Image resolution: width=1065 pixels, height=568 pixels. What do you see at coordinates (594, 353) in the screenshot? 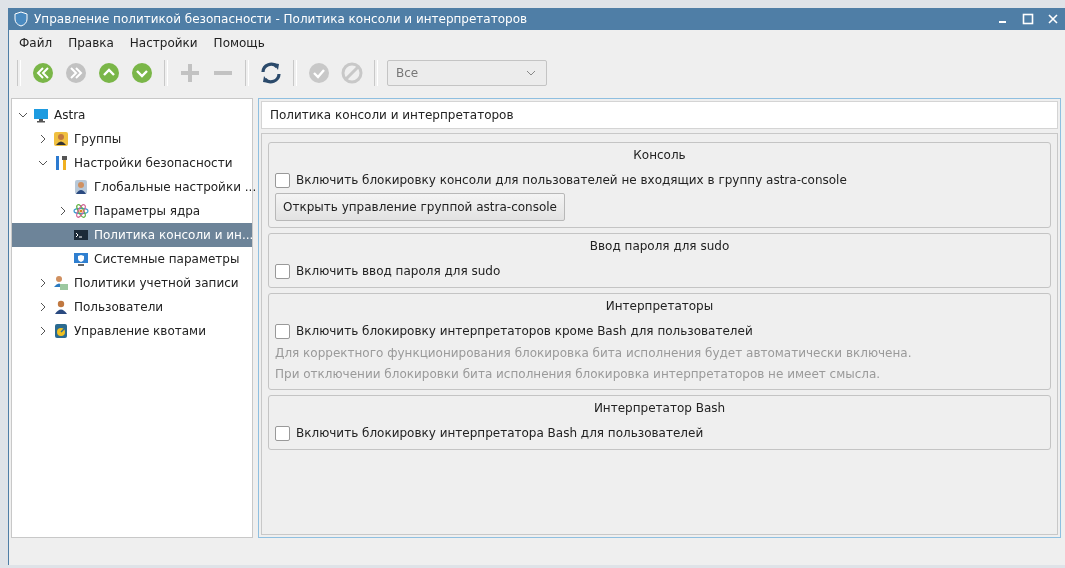
I see `hint-text: Для корректного функционирования блокировка бита исполнения будет автоматически включена.` at bounding box center [594, 353].